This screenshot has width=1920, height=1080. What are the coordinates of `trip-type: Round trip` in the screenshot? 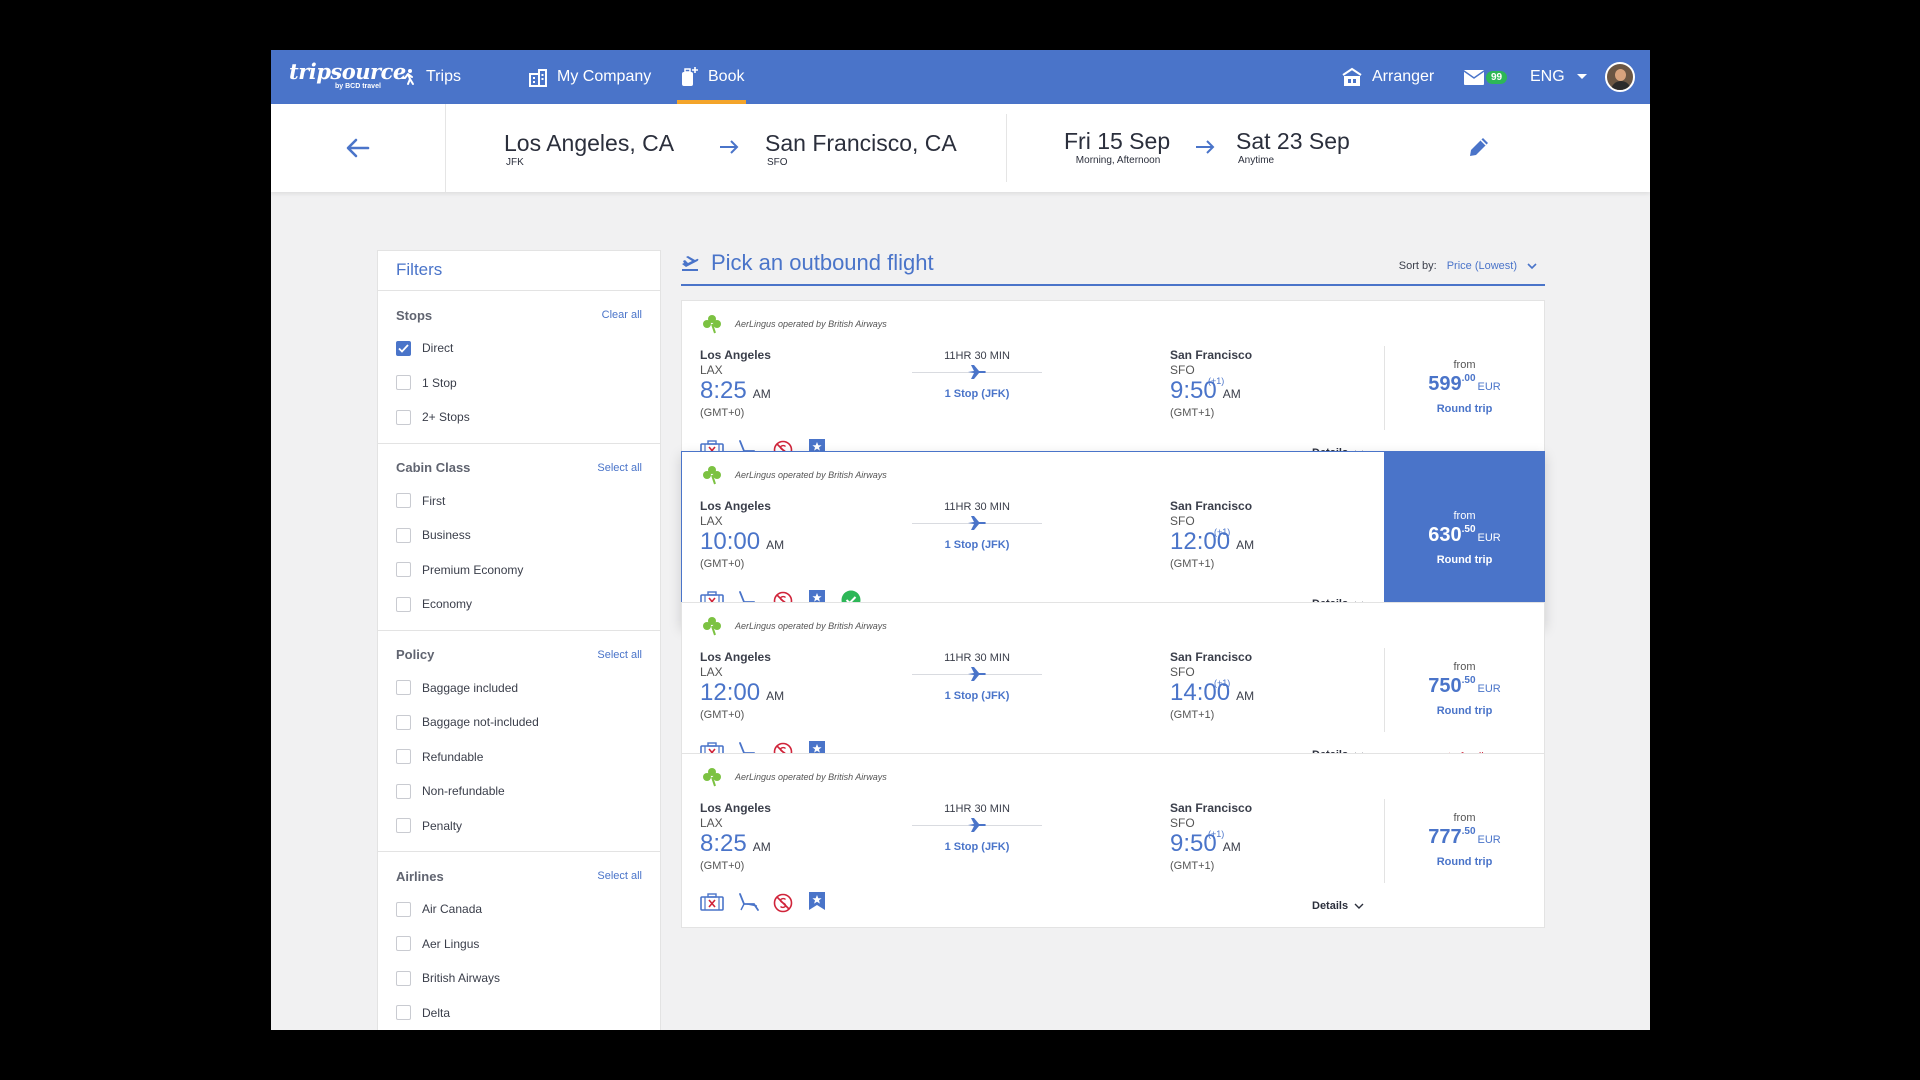 It's located at (1464, 409).